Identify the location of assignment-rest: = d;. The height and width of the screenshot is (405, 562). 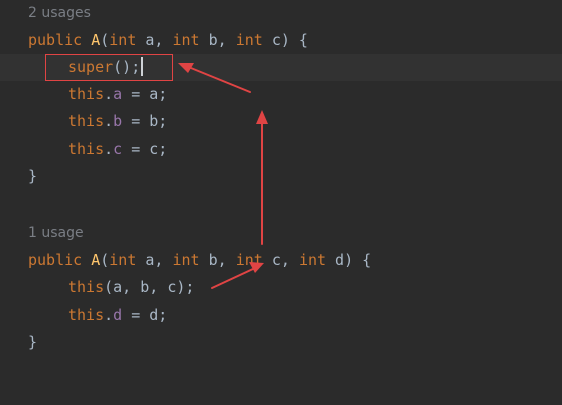
(145, 315).